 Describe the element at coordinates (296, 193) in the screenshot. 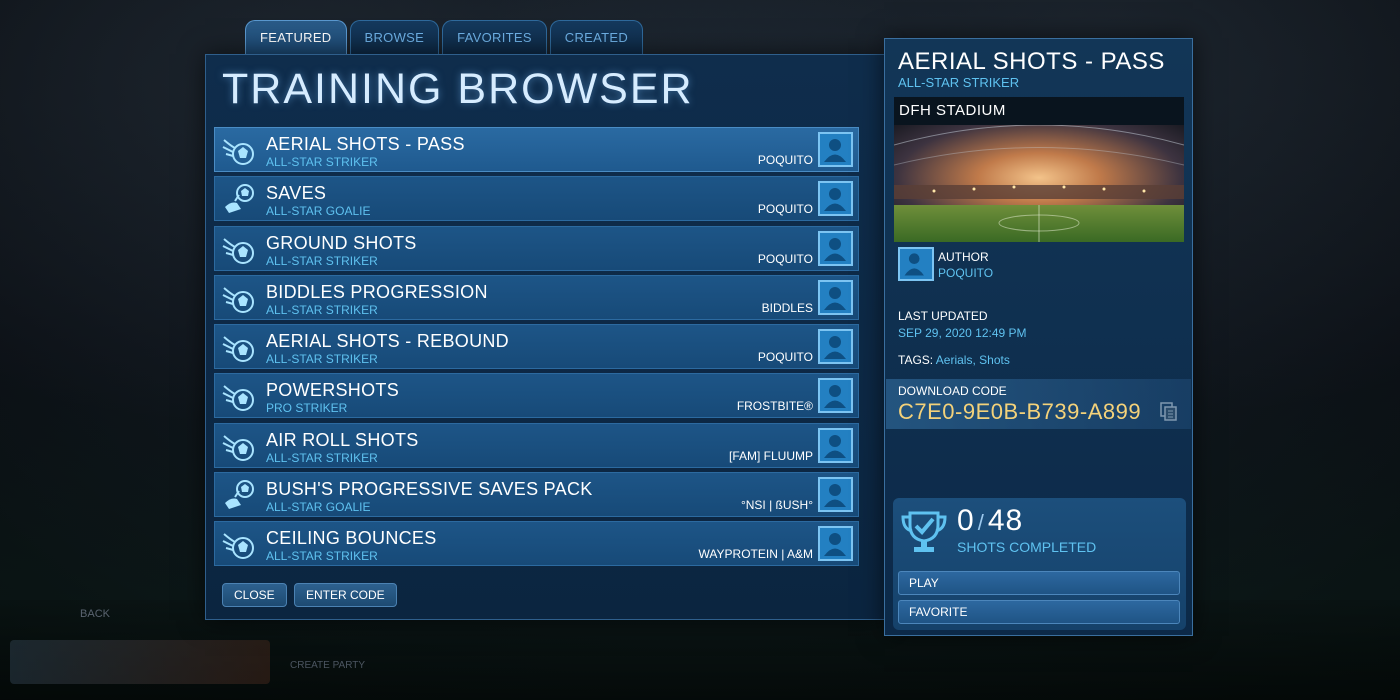

I see `row-name: SAVES` at that location.